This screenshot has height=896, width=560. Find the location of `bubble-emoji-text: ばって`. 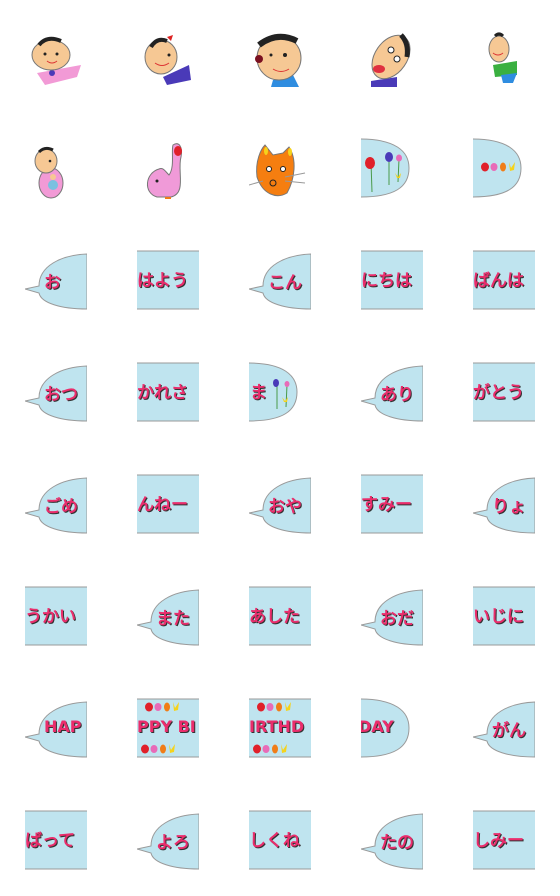

bubble-emoji-text: ばって is located at coordinates (56, 840).